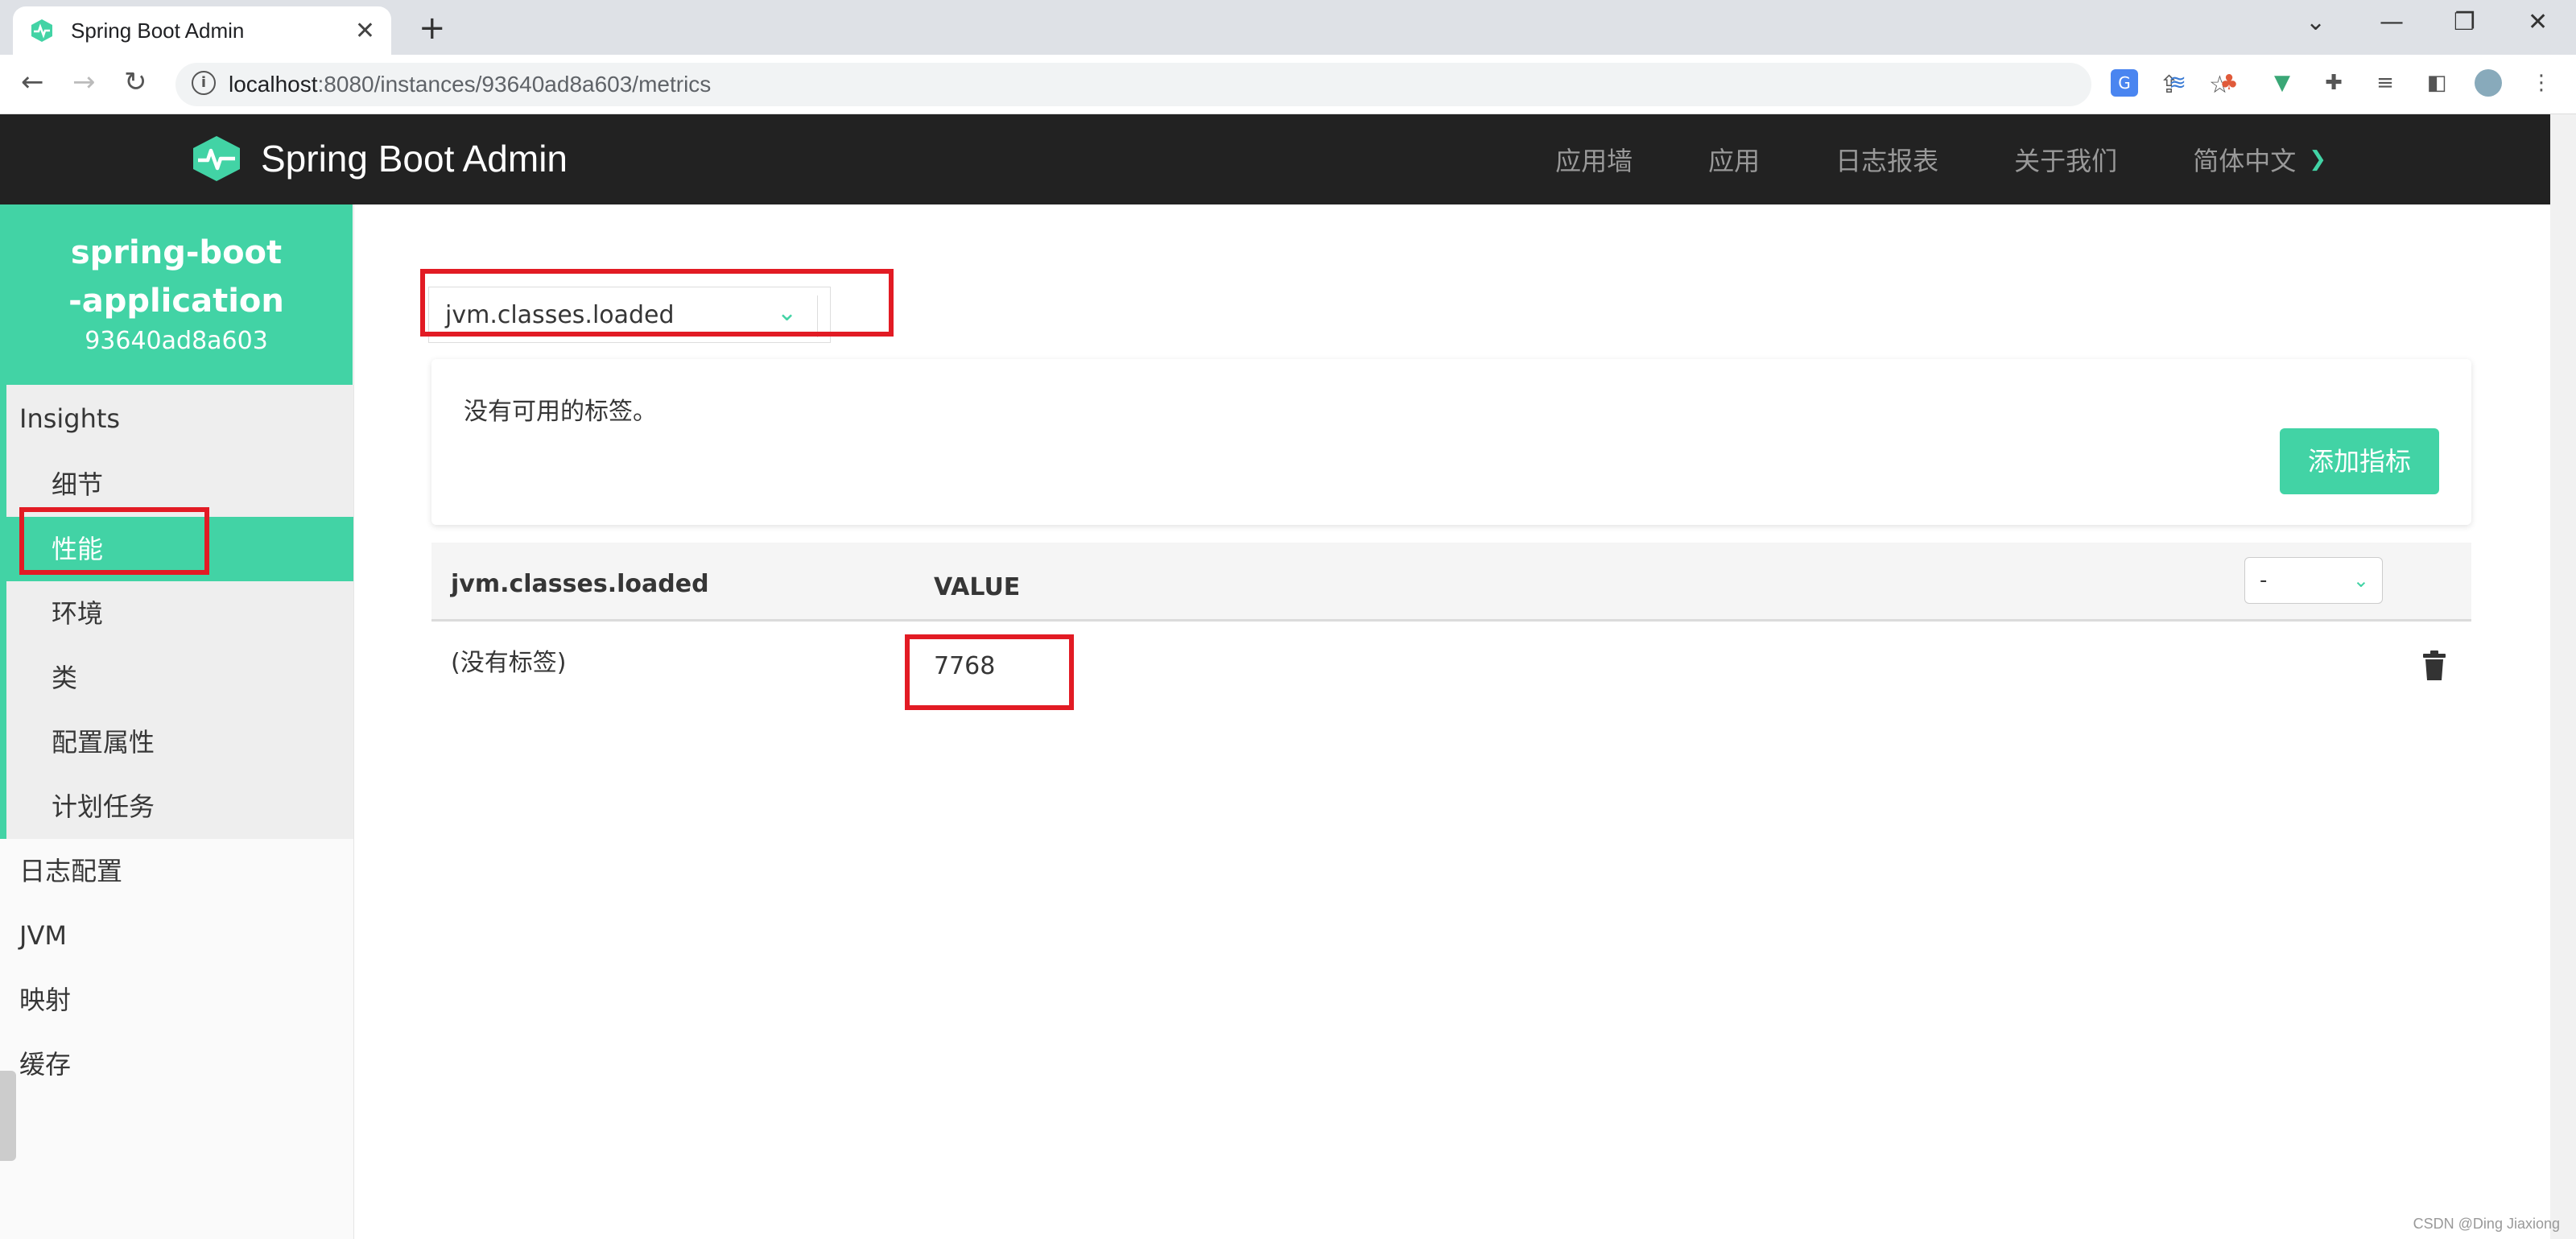 The width and height of the screenshot is (2576, 1239). I want to click on application-name: spring-boot-application, so click(176, 277).